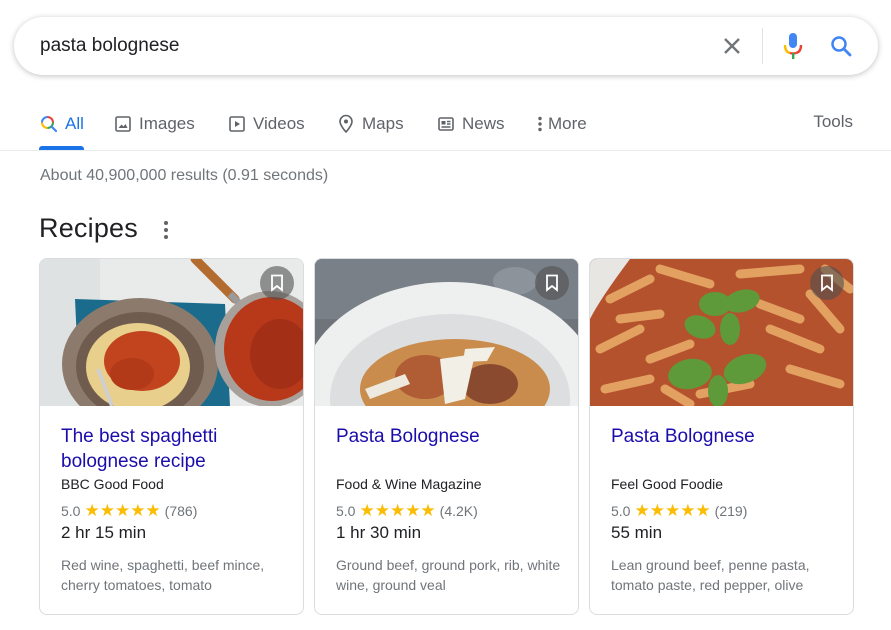 The height and width of the screenshot is (630, 891). I want to click on close-icon, so click(732, 46).